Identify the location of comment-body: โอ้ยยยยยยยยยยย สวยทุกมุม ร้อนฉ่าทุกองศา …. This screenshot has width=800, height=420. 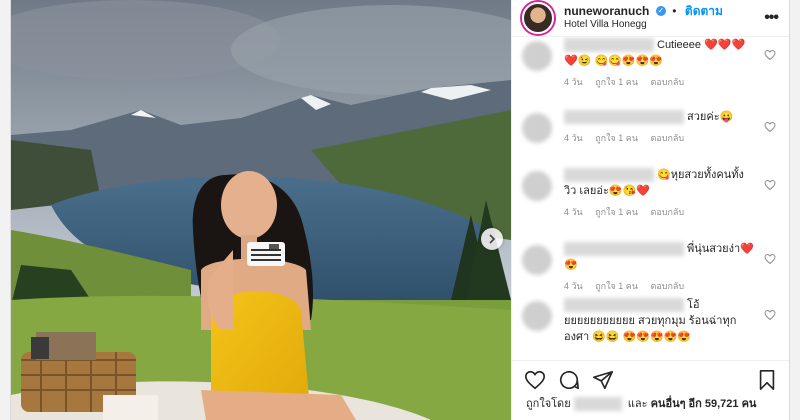
(659, 321).